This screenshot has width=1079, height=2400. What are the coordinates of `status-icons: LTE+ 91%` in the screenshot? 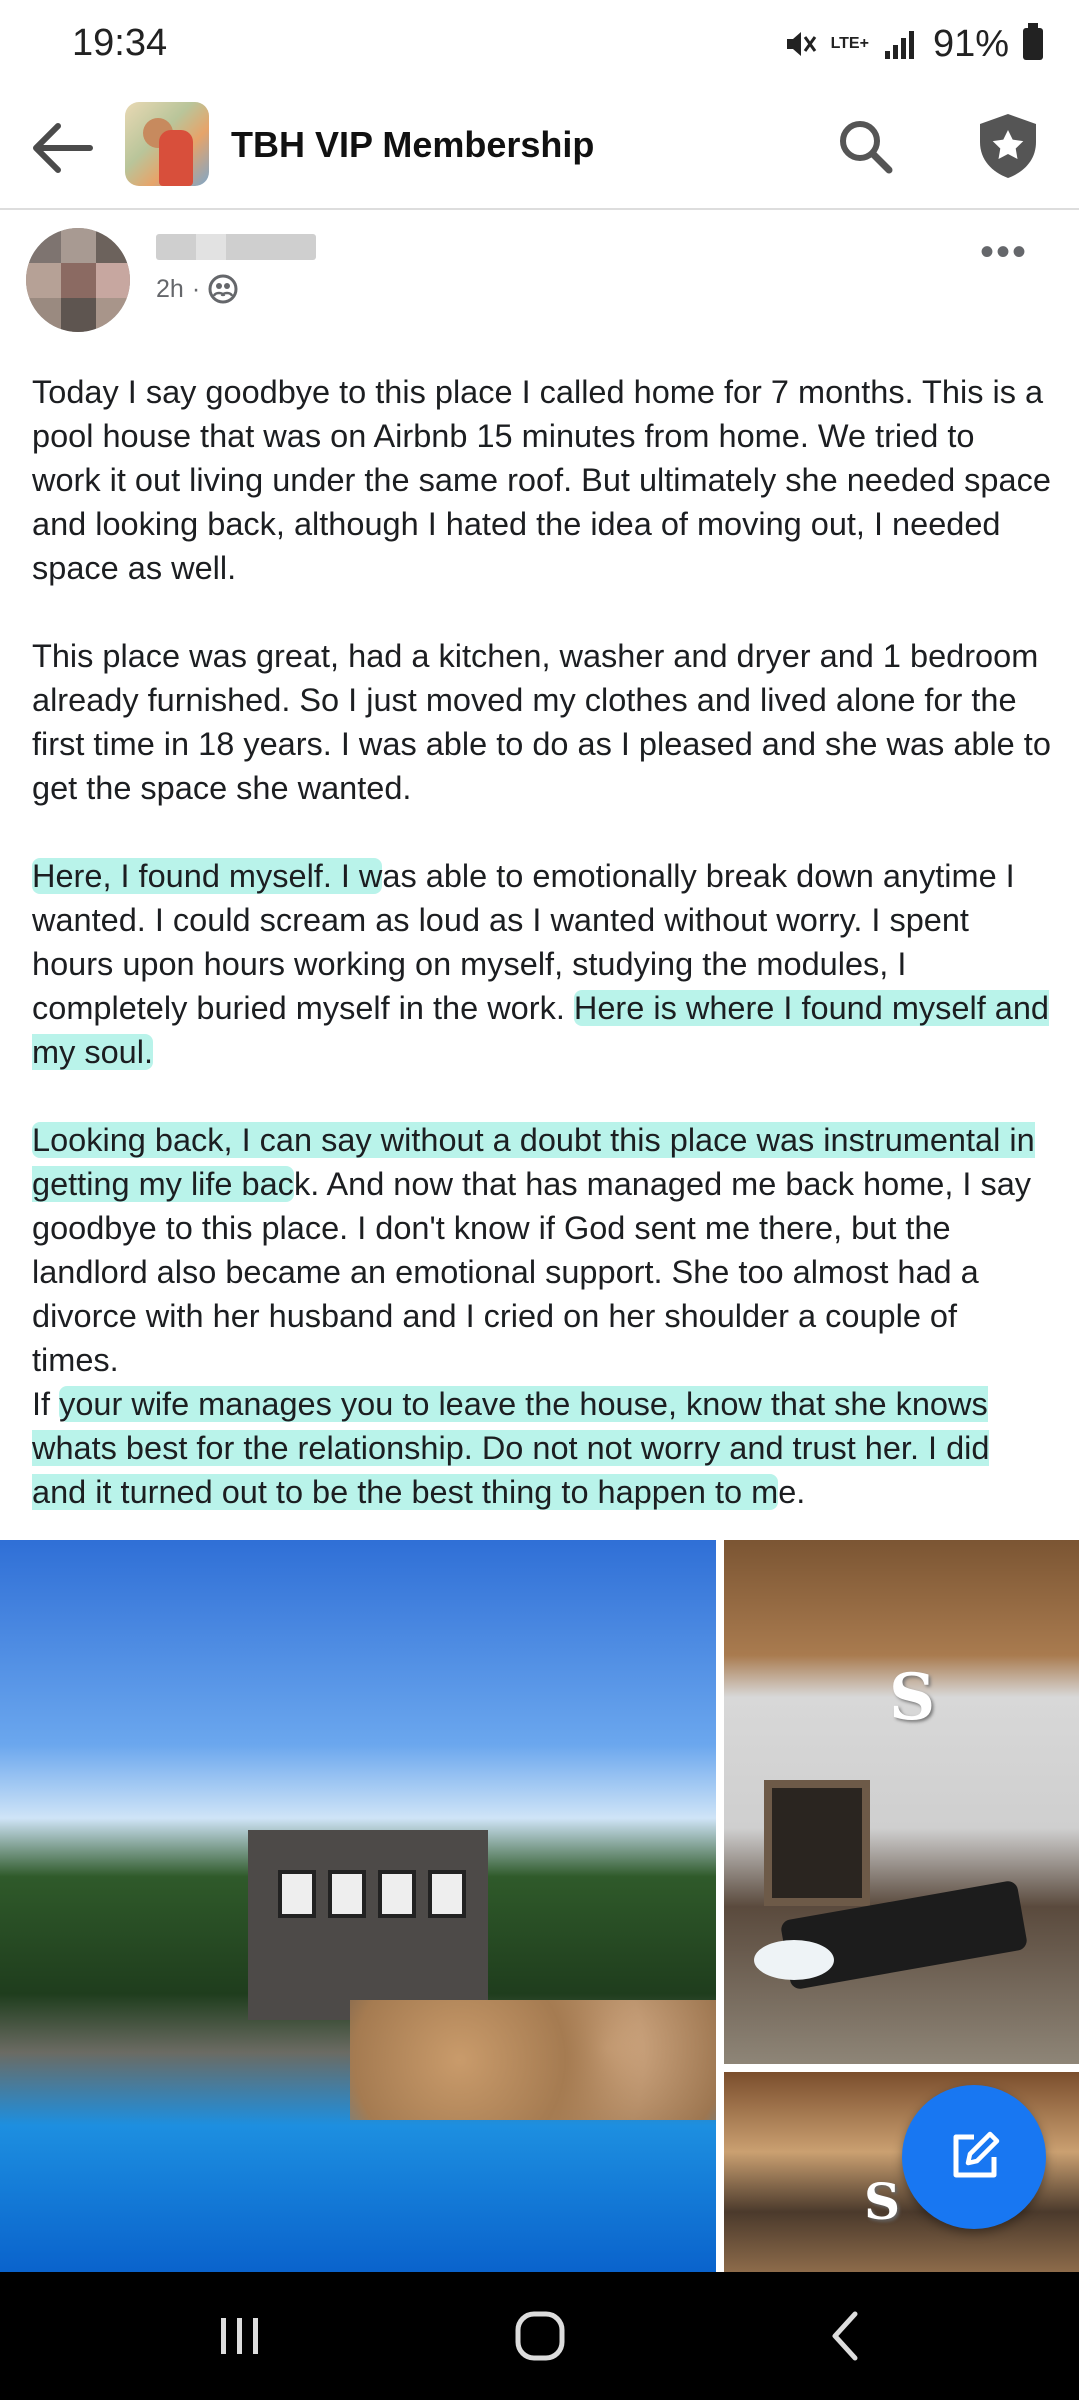 It's located at (913, 44).